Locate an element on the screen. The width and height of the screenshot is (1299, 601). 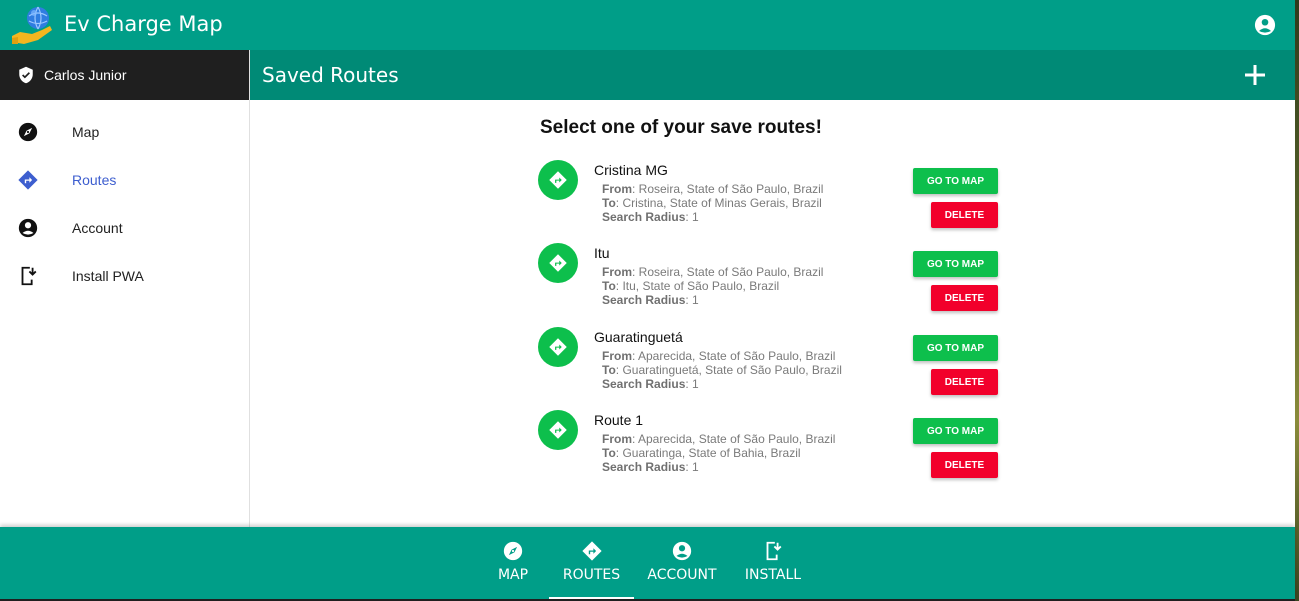
sidebar-item-routes: Routes is located at coordinates (124, 180).